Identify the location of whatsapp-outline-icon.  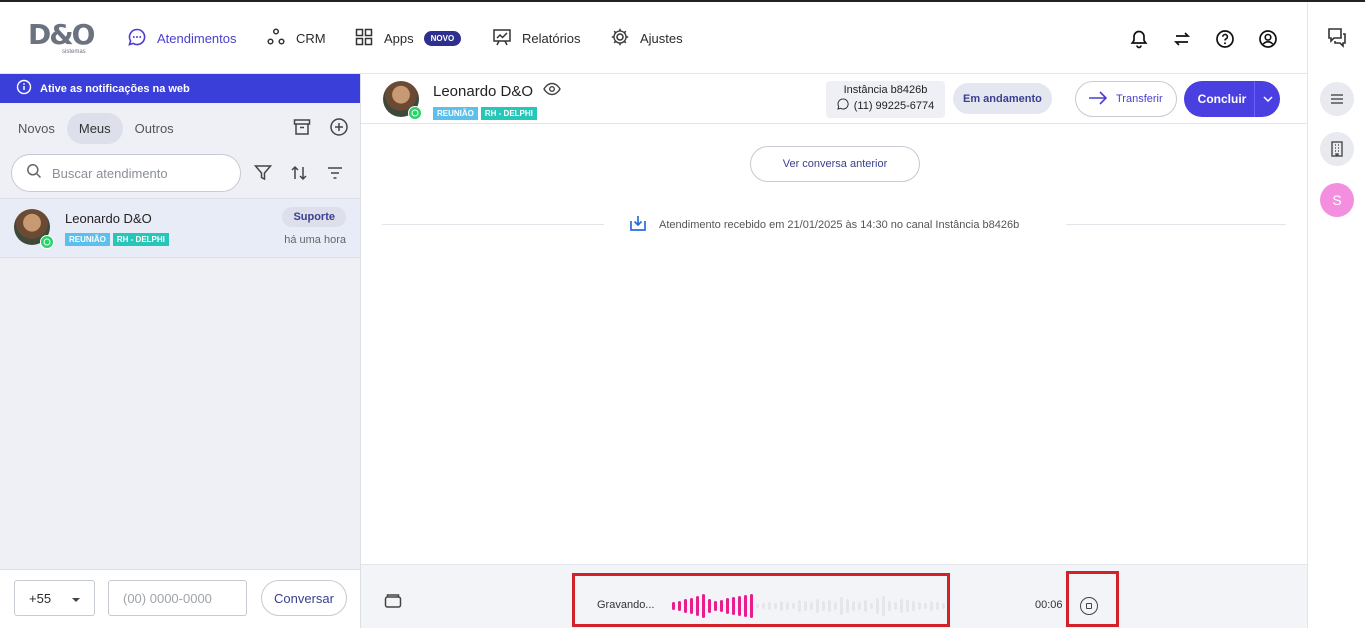
(843, 105).